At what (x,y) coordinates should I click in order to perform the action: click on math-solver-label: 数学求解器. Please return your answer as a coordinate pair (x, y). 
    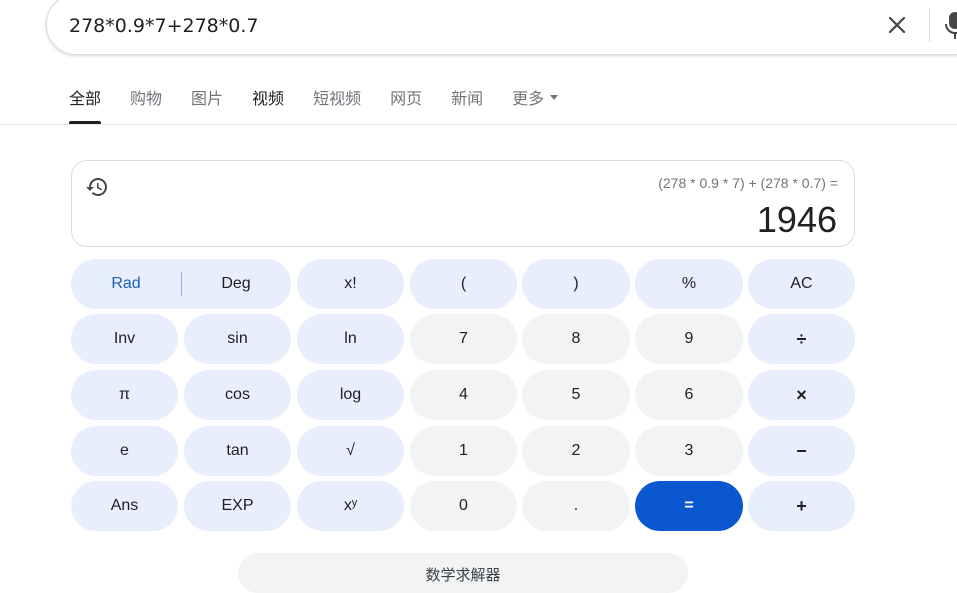
    Looking at the image, I should click on (463, 575).